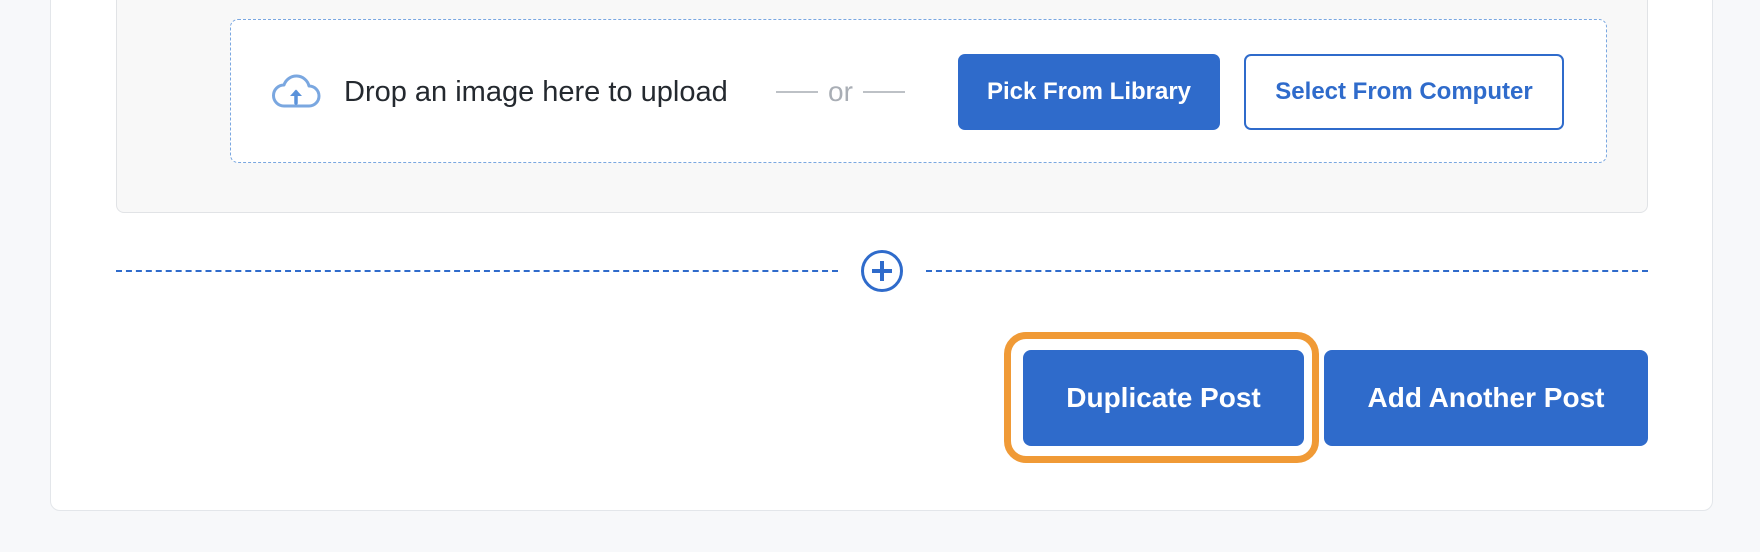 Image resolution: width=1760 pixels, height=552 pixels. I want to click on duplicate-post-button: Duplicate Post, so click(1163, 398).